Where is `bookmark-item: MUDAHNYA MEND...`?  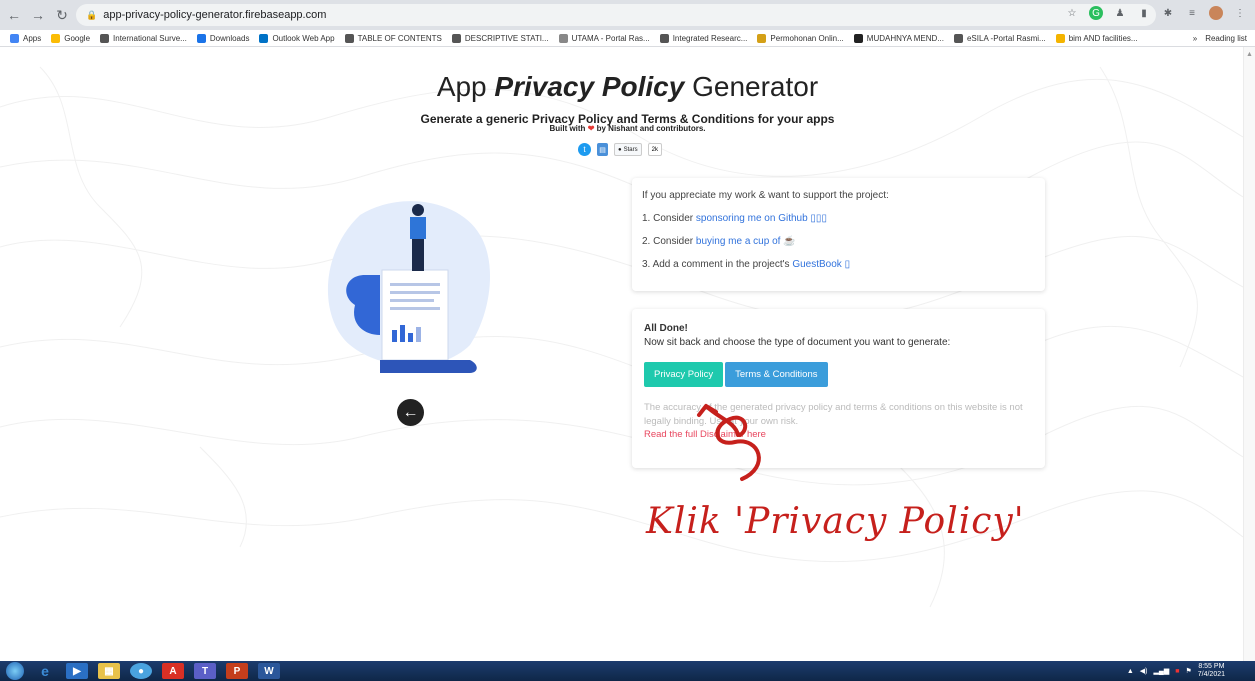
bookmark-item: MUDAHNYA MEND... is located at coordinates (898, 38).